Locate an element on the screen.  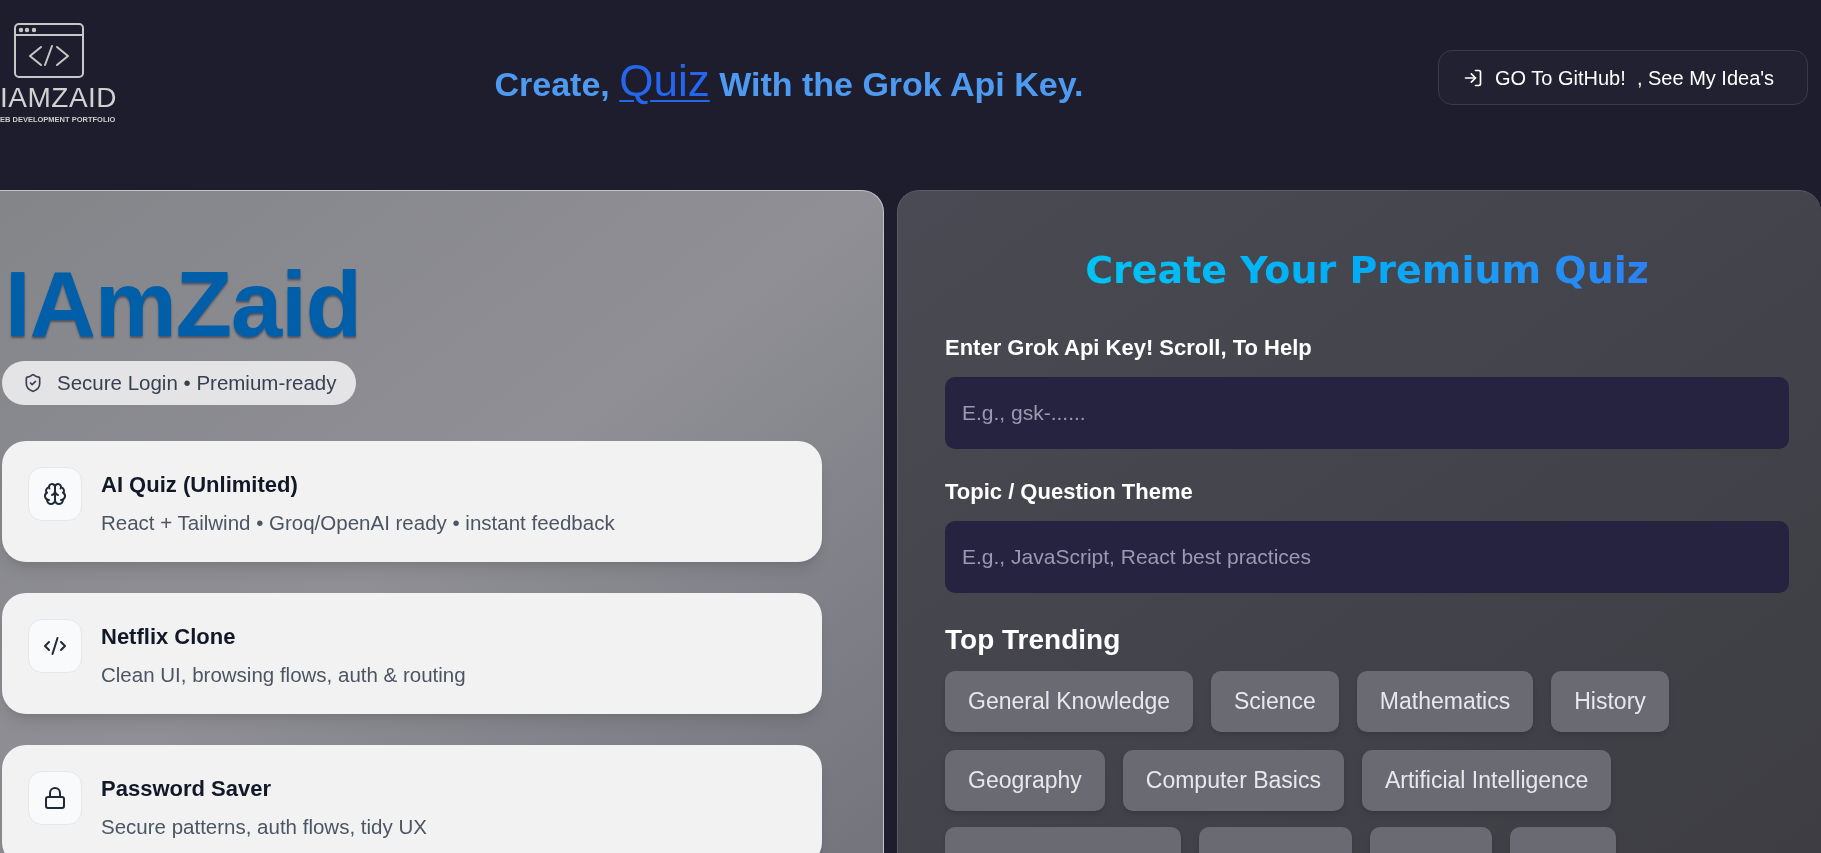
field-label: Topic / Question Theme is located at coordinates (1069, 492).